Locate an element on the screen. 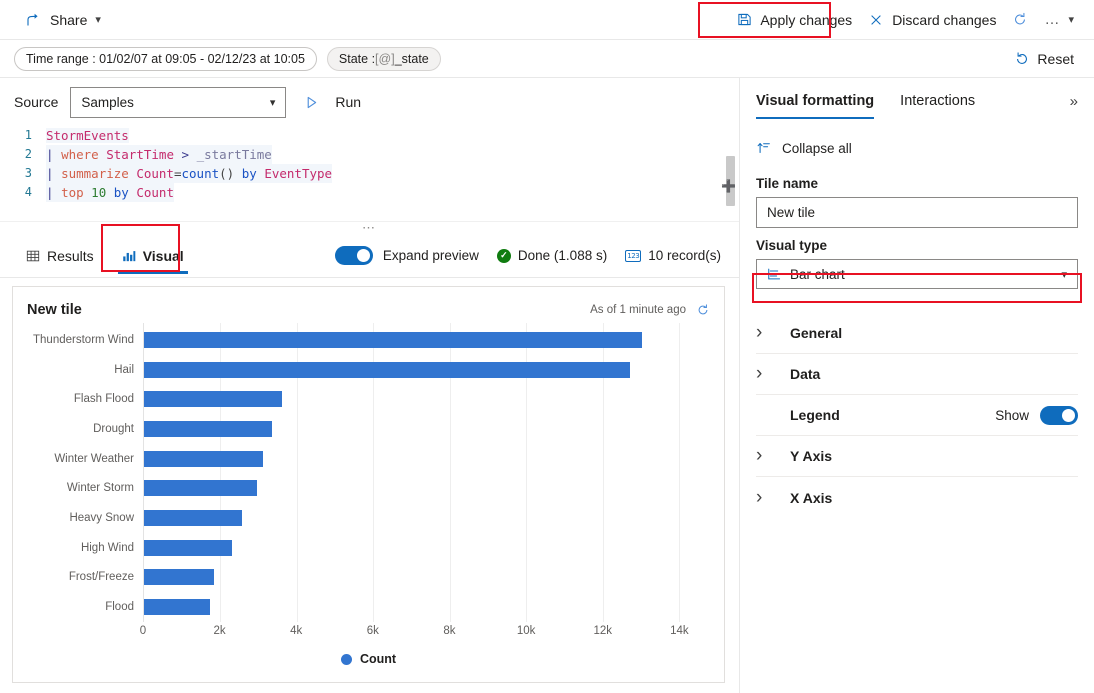  query-status-label: Done (1.088 s) is located at coordinates (562, 255).